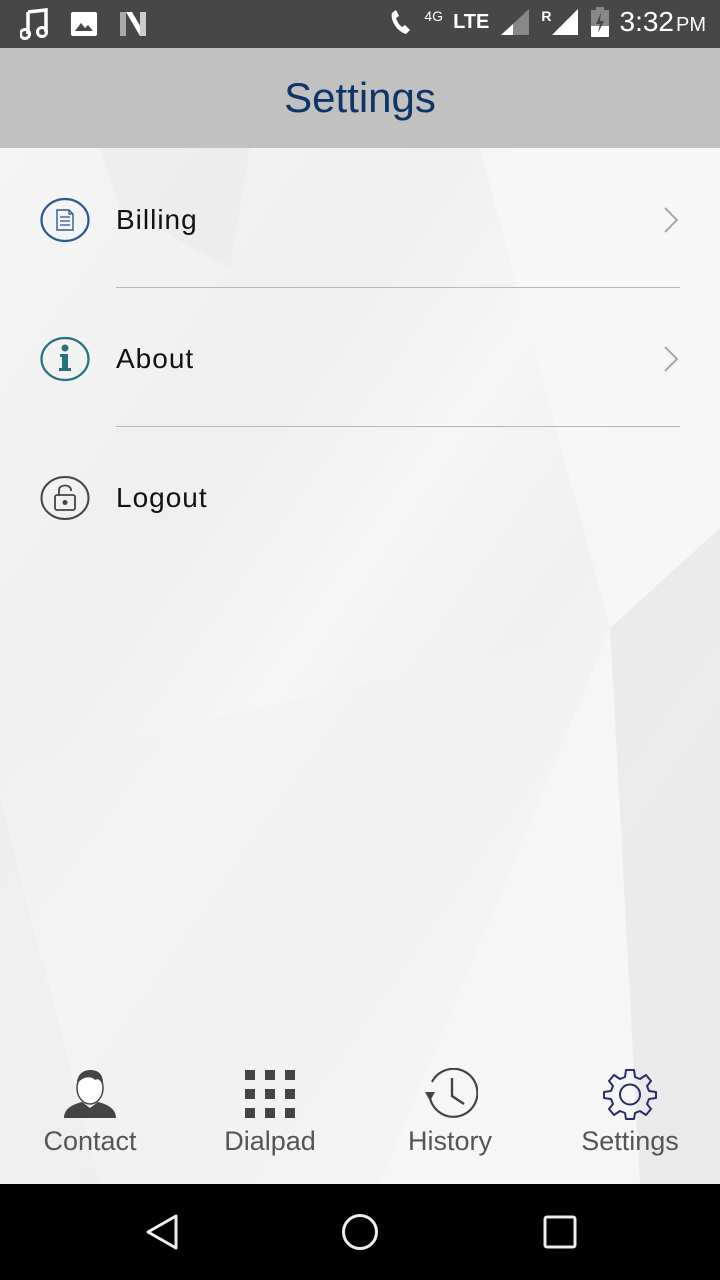  I want to click on unlock-icon, so click(65, 497).